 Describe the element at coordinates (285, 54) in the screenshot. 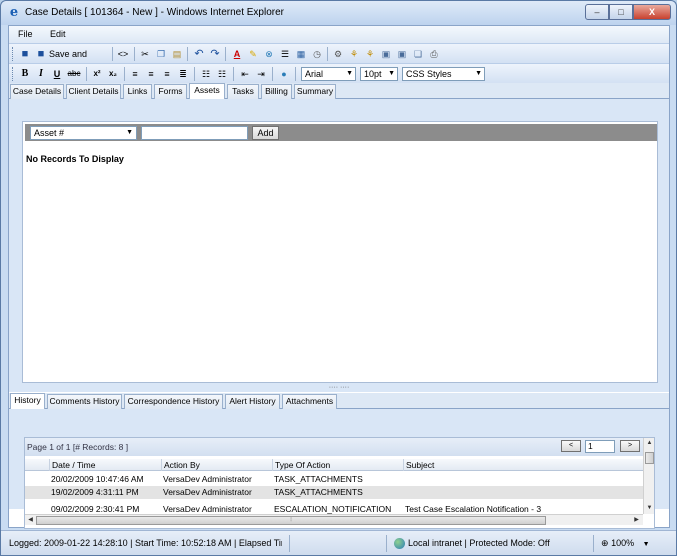

I see `horizontal-rule-icon: ☰` at that location.